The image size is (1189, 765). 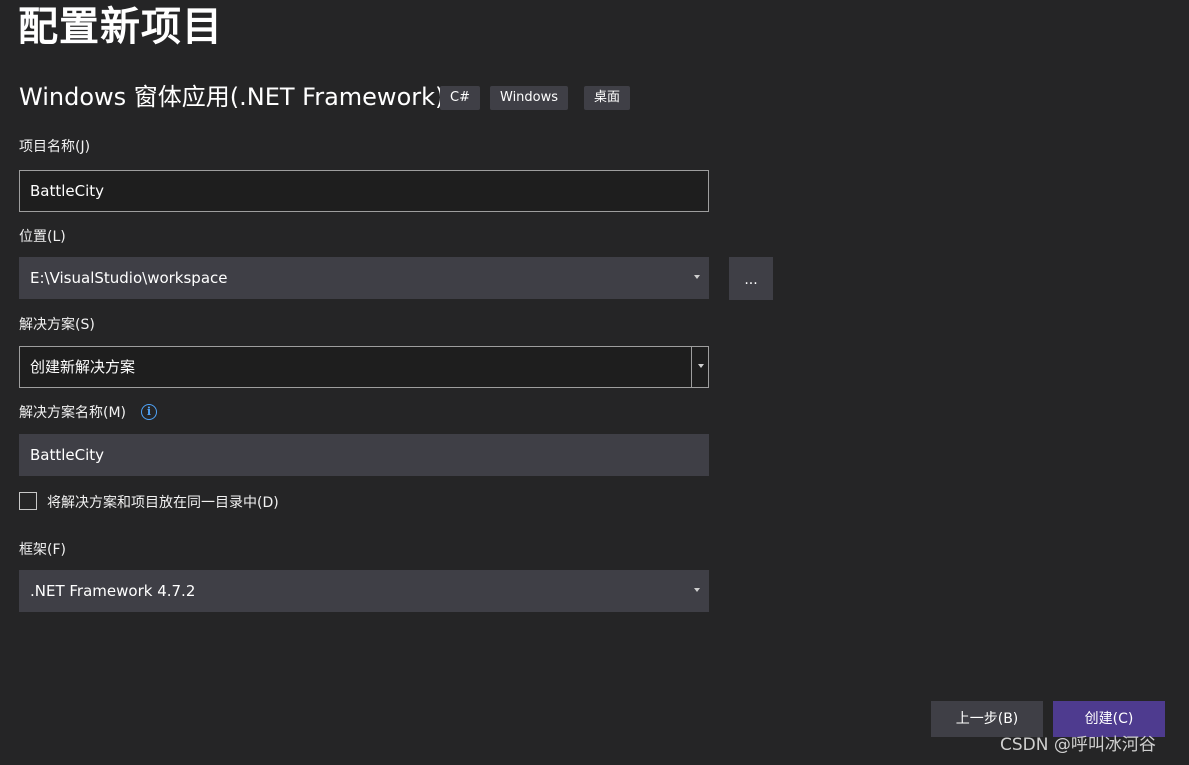 I want to click on solution-select: 创建新解决方案, so click(x=364, y=367).